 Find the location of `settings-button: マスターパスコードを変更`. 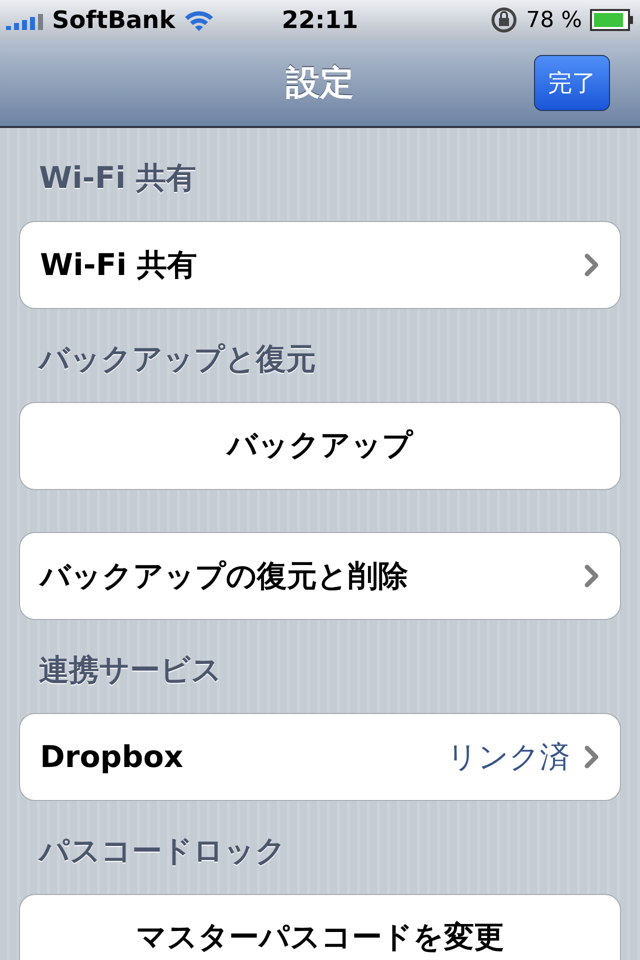

settings-button: マスターパスコードを変更 is located at coordinates (320, 927).